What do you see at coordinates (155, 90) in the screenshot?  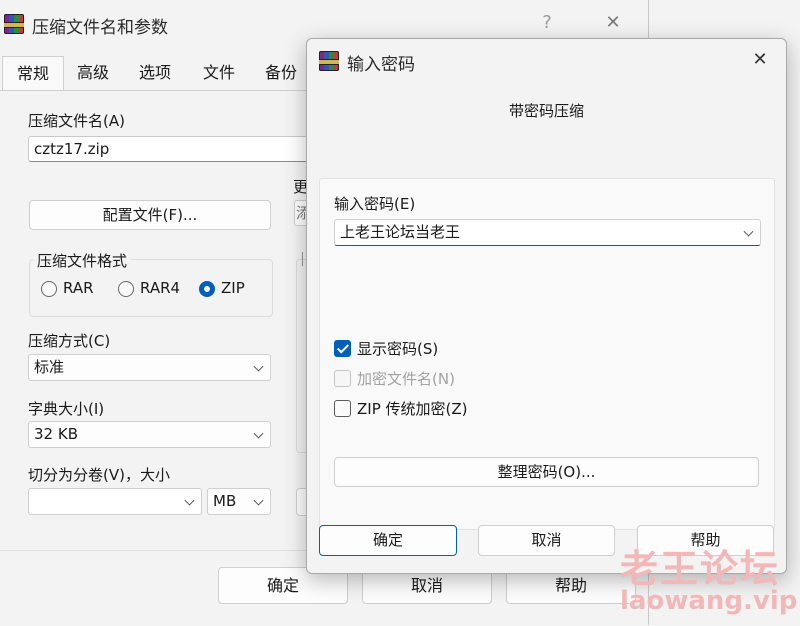 I see `tab-divider` at bounding box center [155, 90].